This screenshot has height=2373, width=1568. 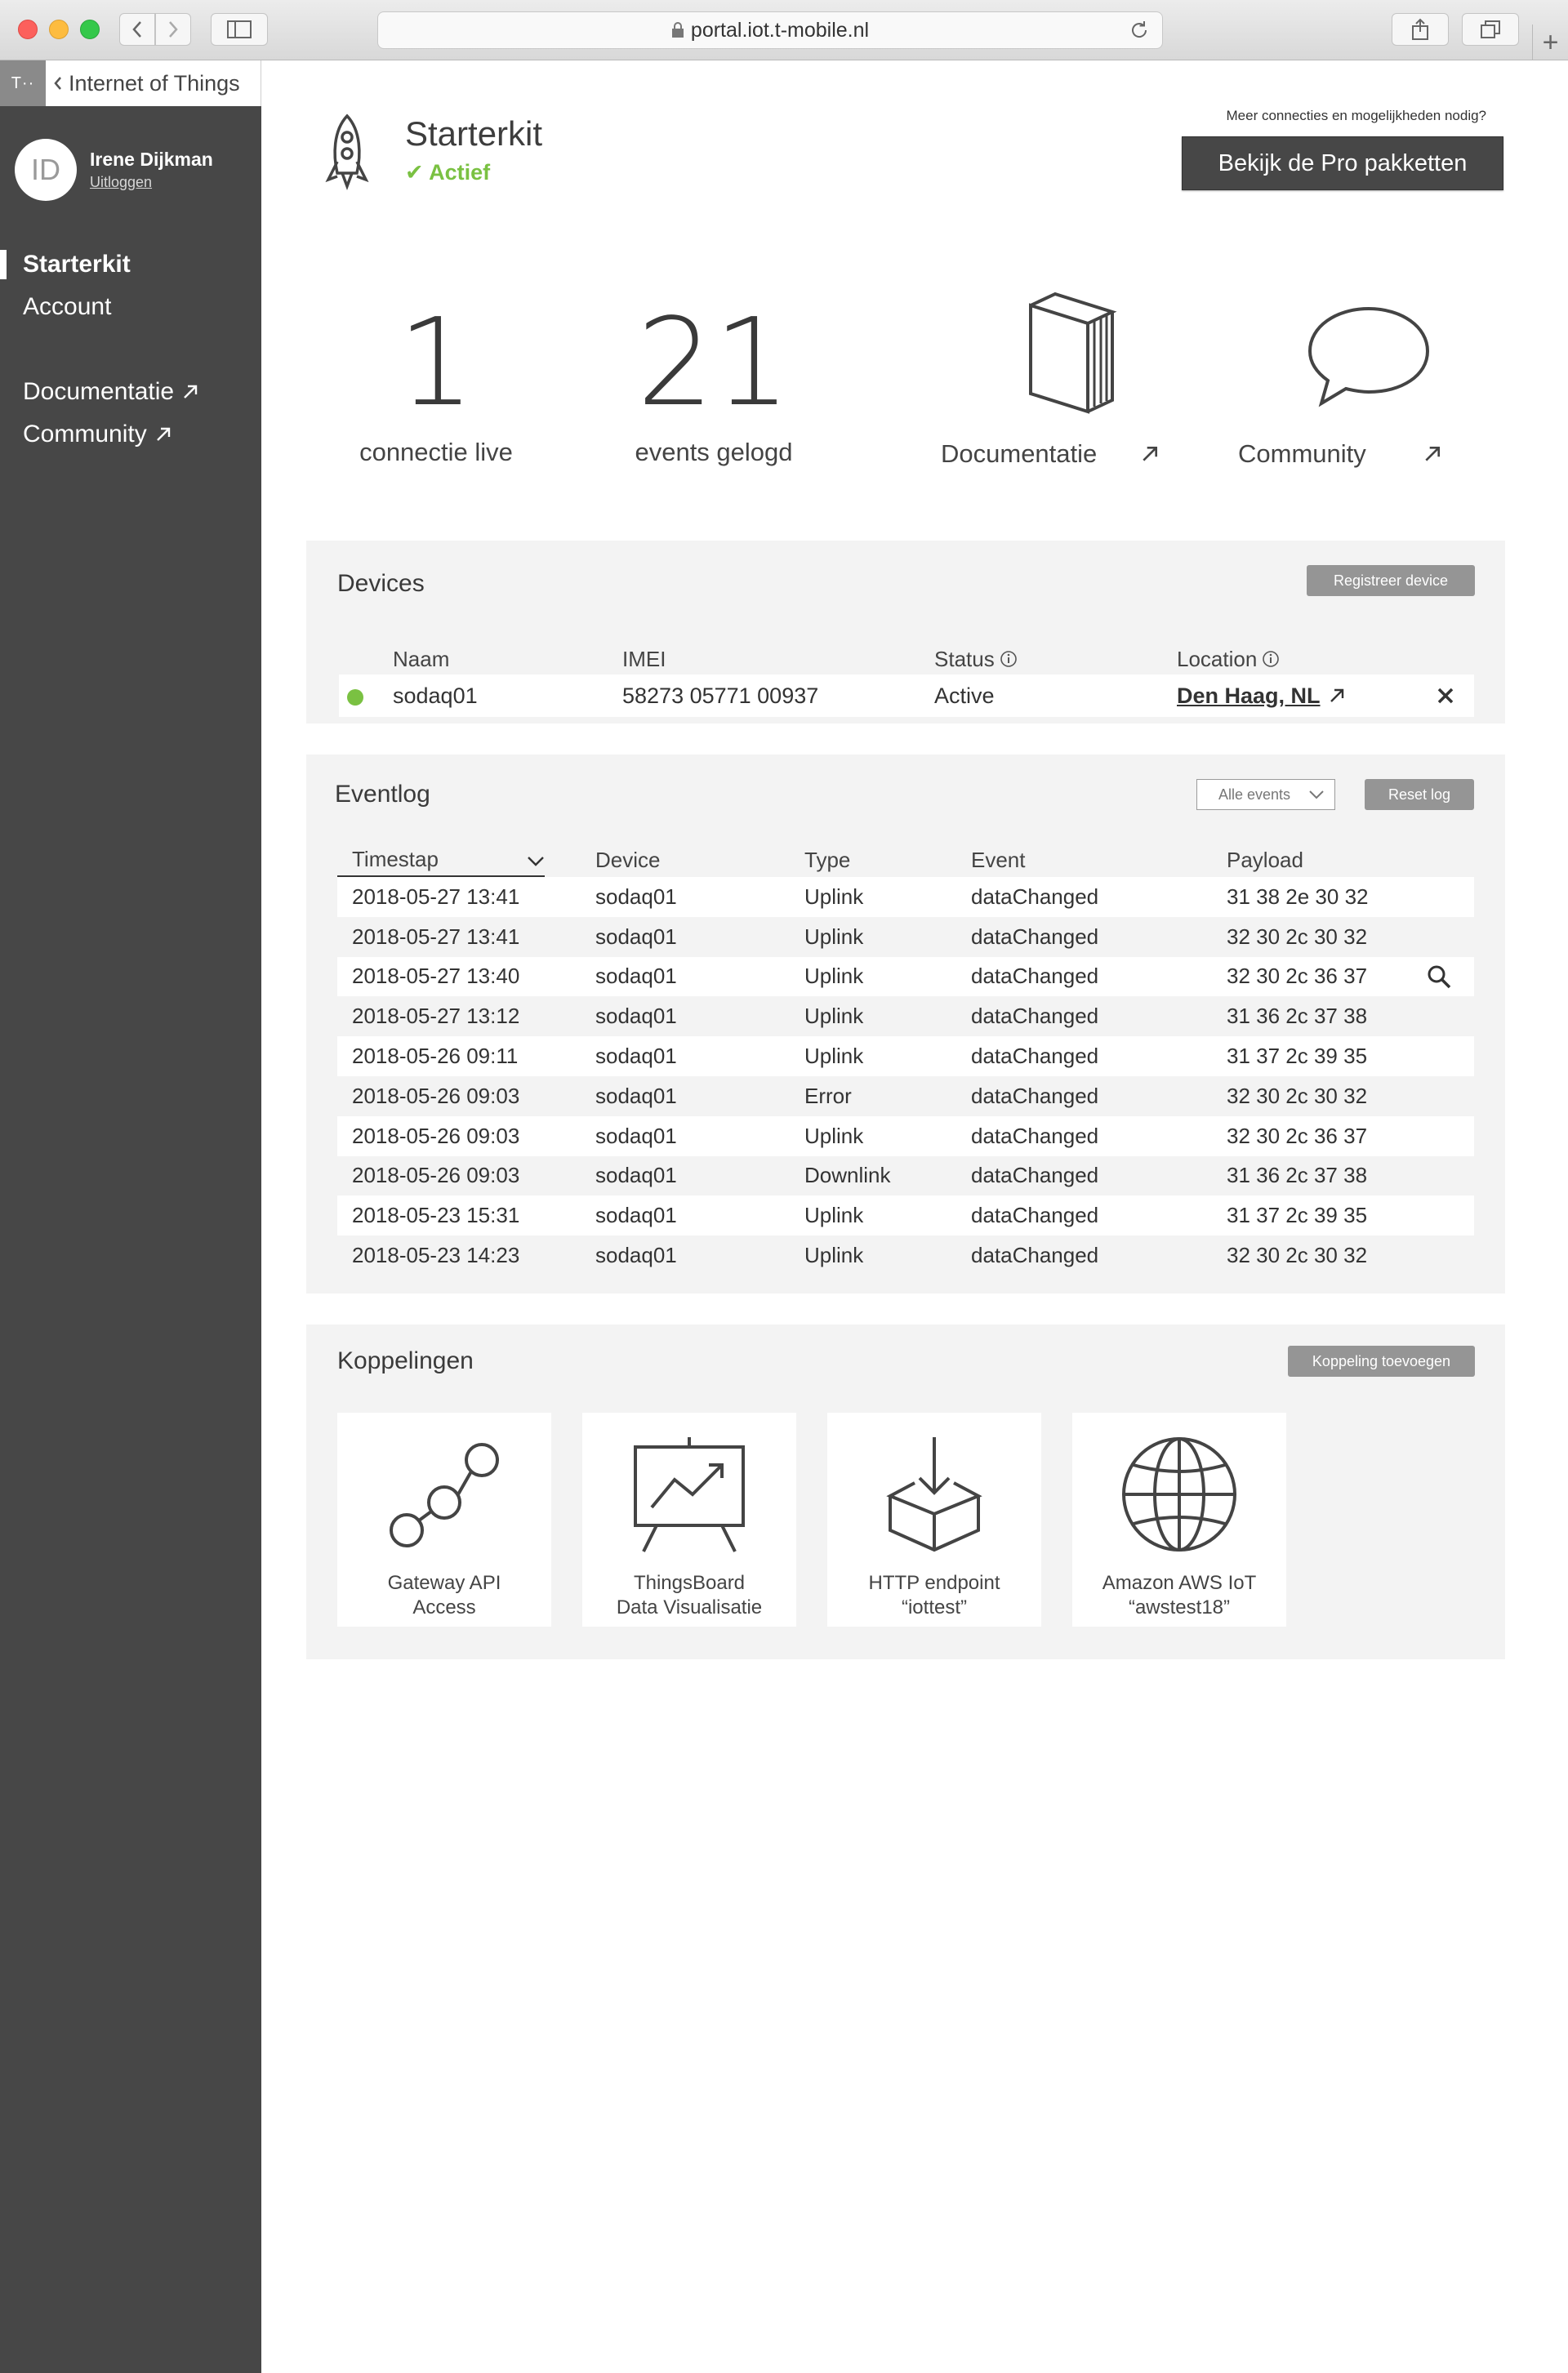 I want to click on globe-icon, so click(x=1179, y=1495).